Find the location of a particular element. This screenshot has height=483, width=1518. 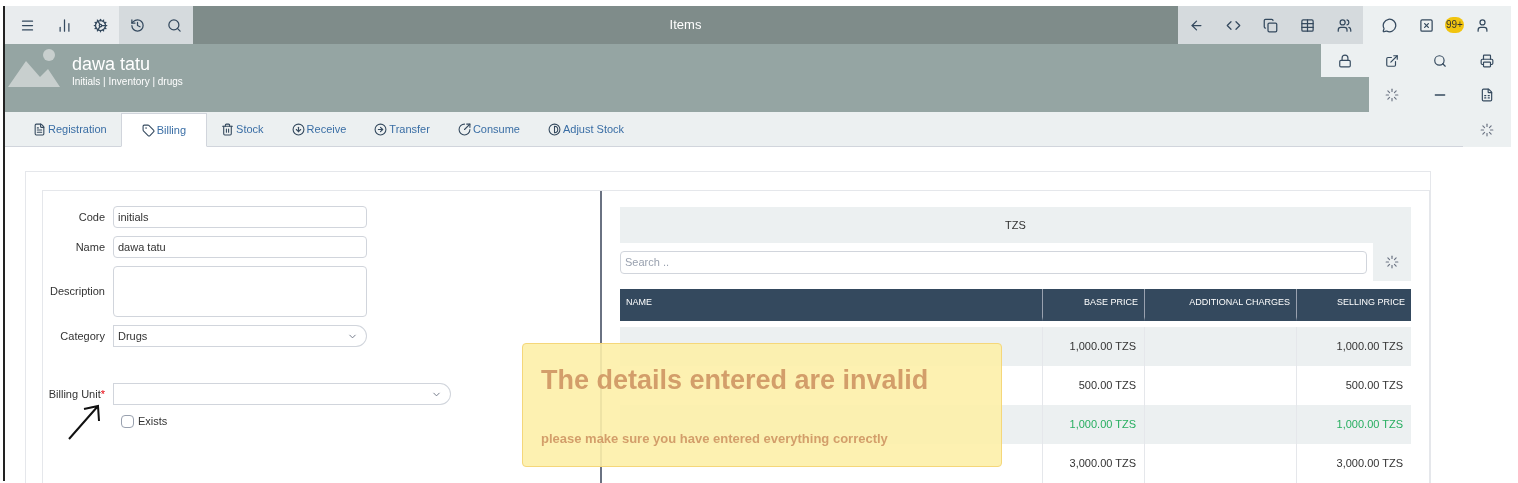

window-title: Items is located at coordinates (685, 25).